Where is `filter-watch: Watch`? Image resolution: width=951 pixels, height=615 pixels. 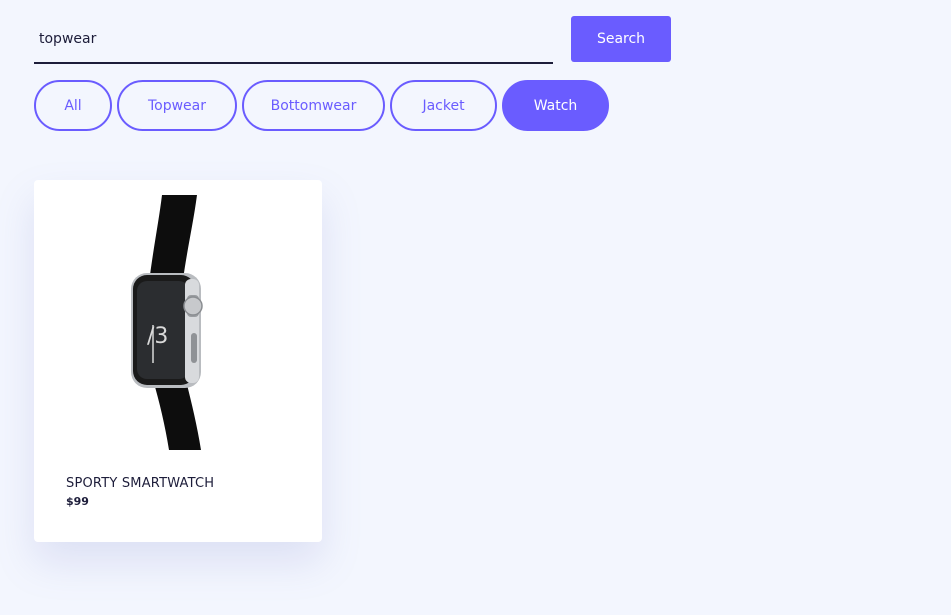
filter-watch: Watch is located at coordinates (555, 105).